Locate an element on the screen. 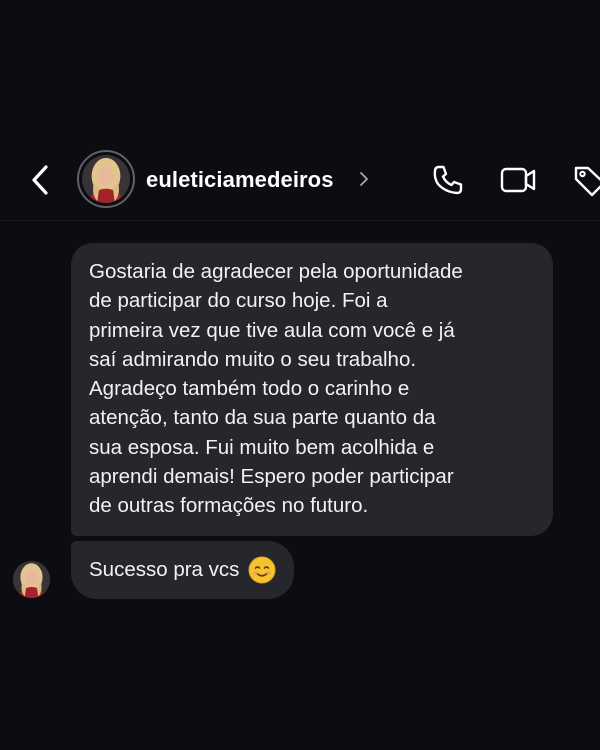 This screenshot has width=600, height=750. back-button is located at coordinates (41, 180).